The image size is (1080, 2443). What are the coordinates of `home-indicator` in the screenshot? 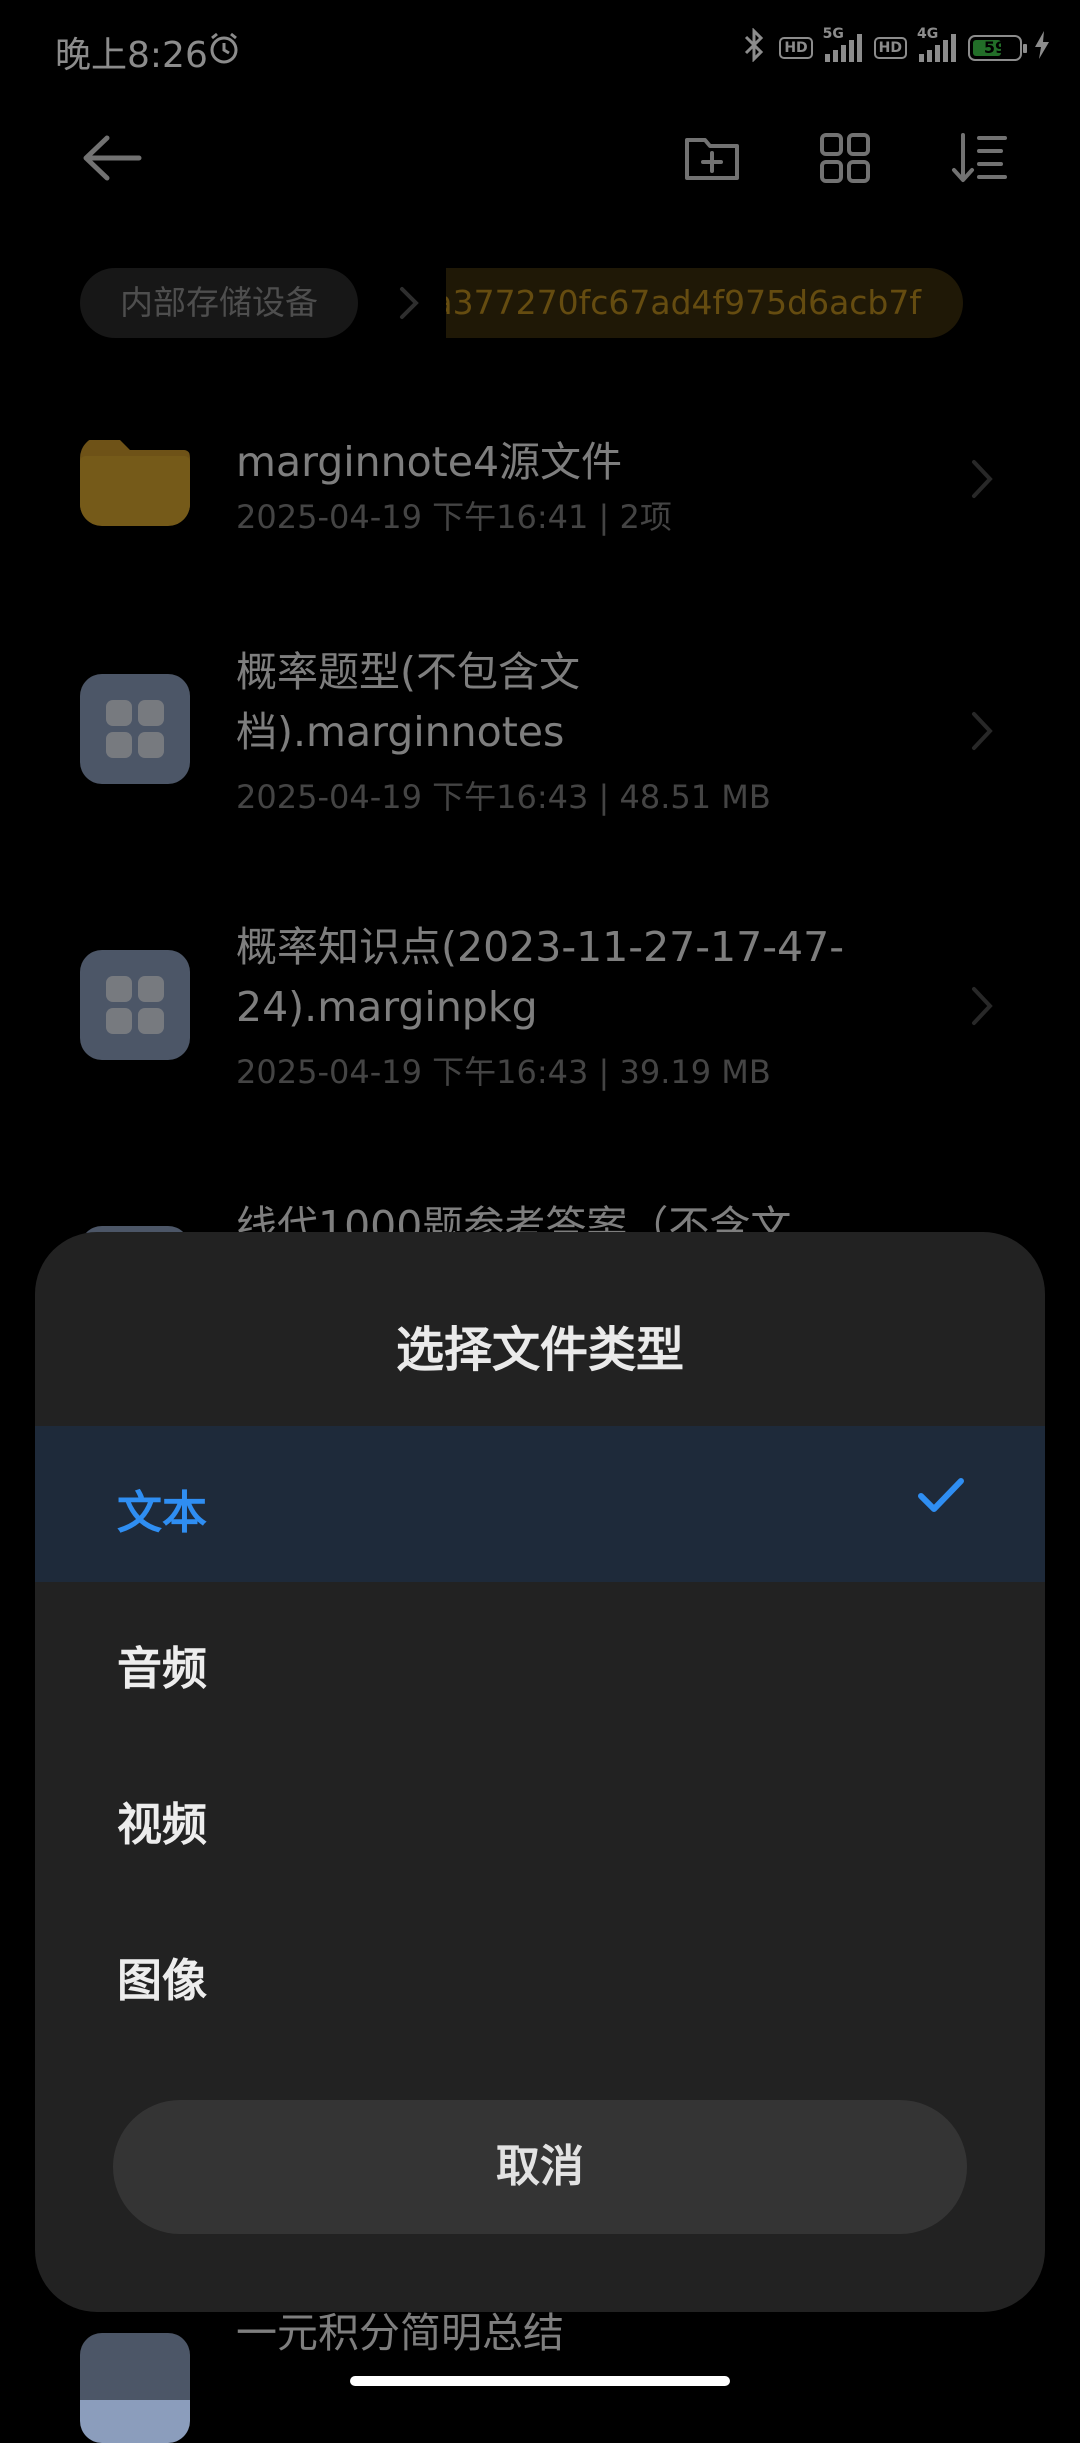 It's located at (540, 2381).